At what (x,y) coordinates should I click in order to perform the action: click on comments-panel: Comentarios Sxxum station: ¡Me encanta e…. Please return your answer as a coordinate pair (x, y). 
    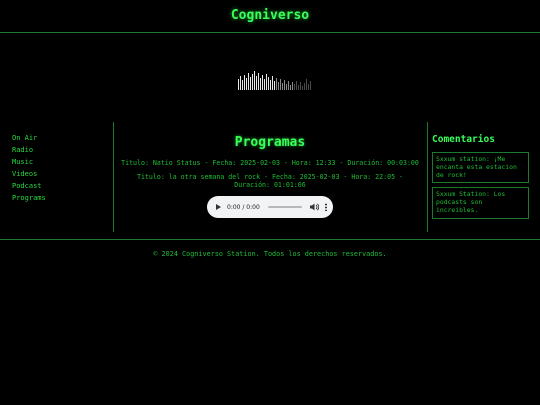
    Looking at the image, I should click on (483, 177).